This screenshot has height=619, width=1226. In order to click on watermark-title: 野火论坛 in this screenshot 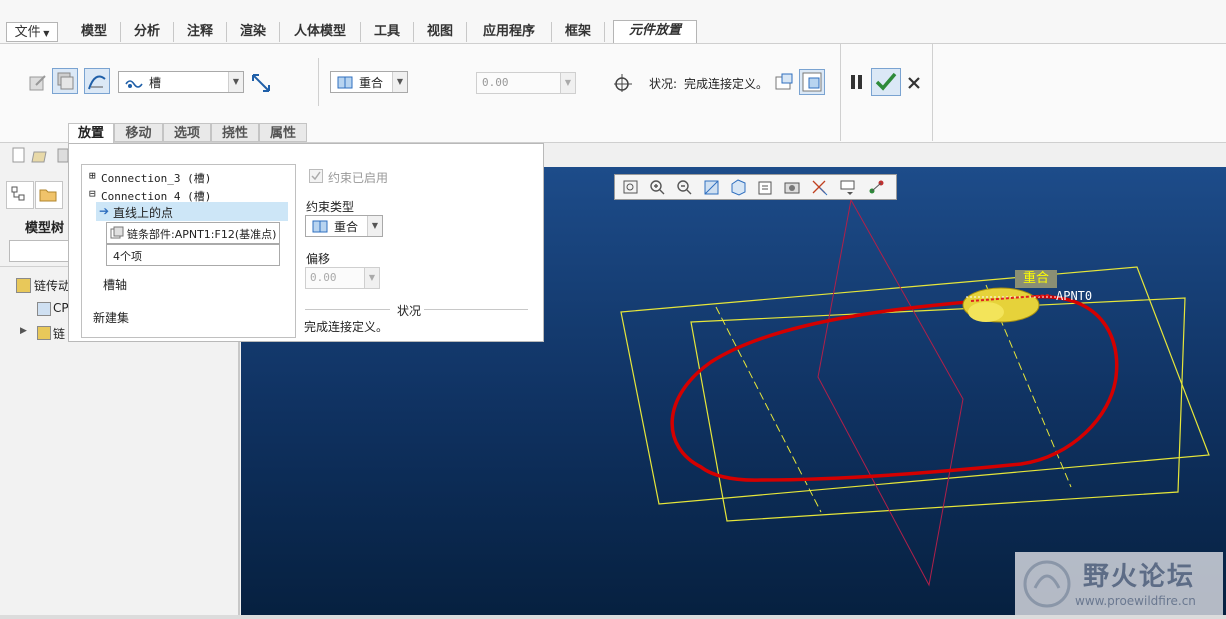, I will do `click(1139, 577)`.